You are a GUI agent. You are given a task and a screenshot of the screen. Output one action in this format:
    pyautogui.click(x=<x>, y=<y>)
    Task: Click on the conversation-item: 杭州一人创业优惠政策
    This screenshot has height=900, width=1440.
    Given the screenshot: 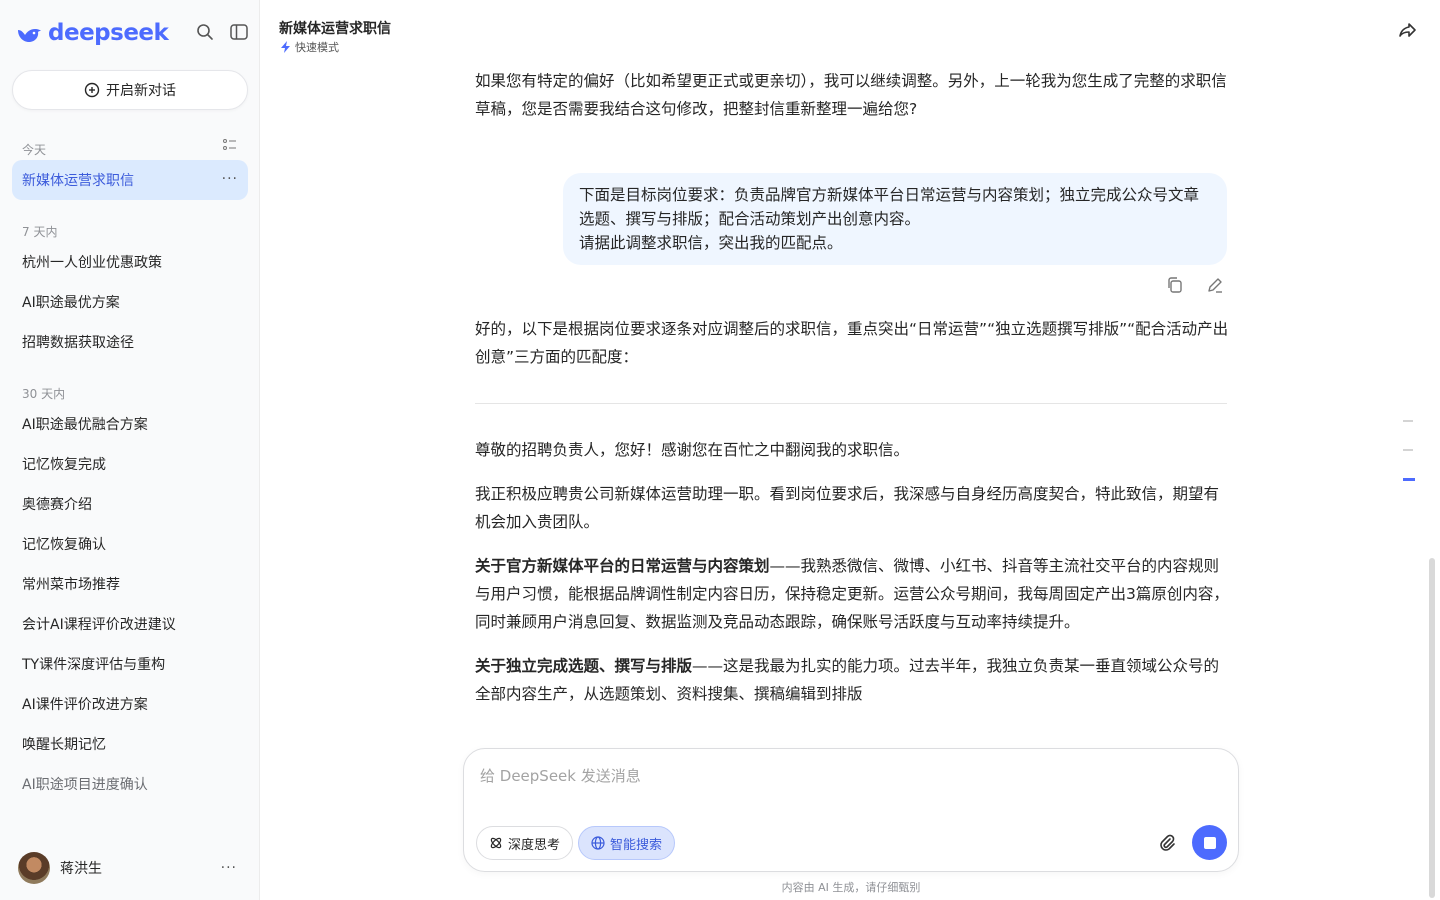 What is the action you would take?
    pyautogui.click(x=130, y=262)
    